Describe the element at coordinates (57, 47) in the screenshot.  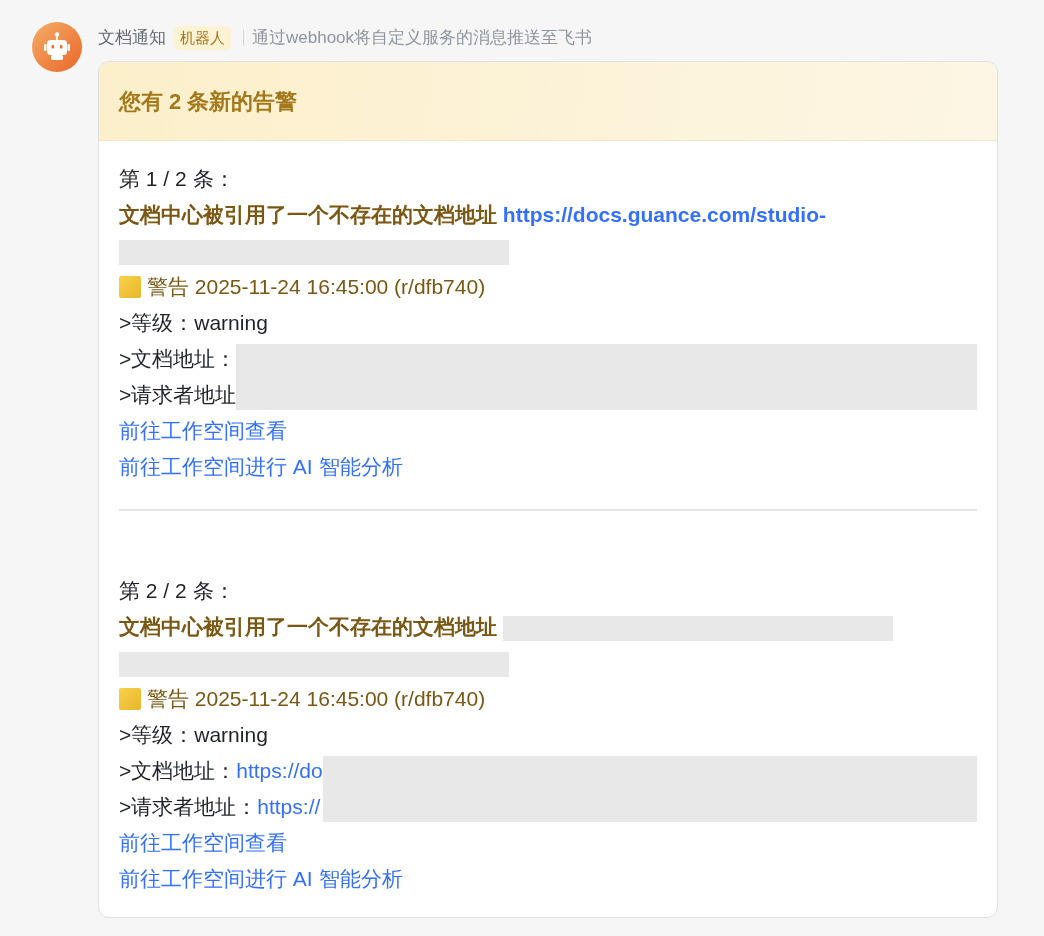
I see `robot-avatar-icon` at that location.